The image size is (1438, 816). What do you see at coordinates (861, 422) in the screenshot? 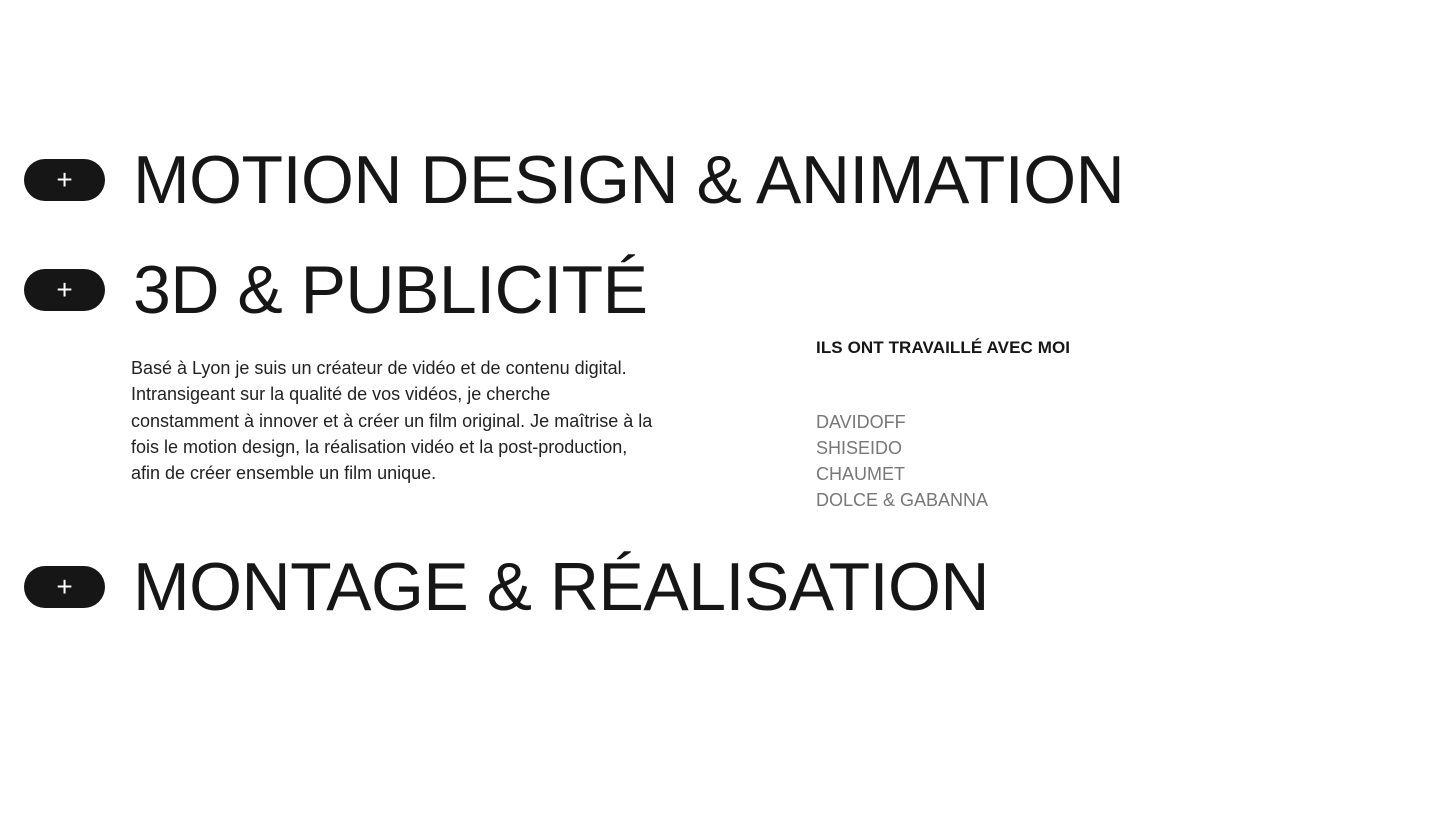
I see `client-item: DAVIDOFF` at bounding box center [861, 422].